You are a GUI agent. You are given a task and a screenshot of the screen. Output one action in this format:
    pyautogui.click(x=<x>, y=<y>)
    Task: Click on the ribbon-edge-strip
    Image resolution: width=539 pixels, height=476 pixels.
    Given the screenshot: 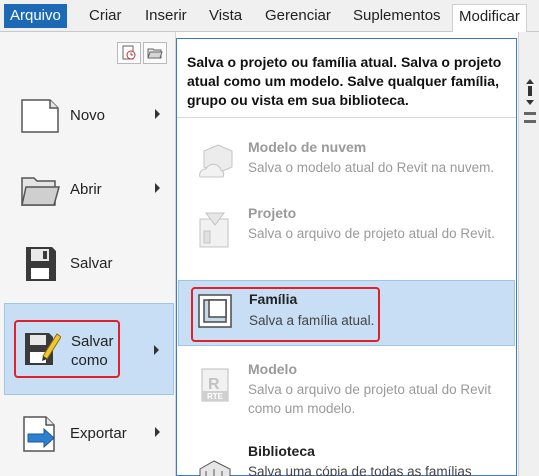 What is the action you would take?
    pyautogui.click(x=528, y=254)
    